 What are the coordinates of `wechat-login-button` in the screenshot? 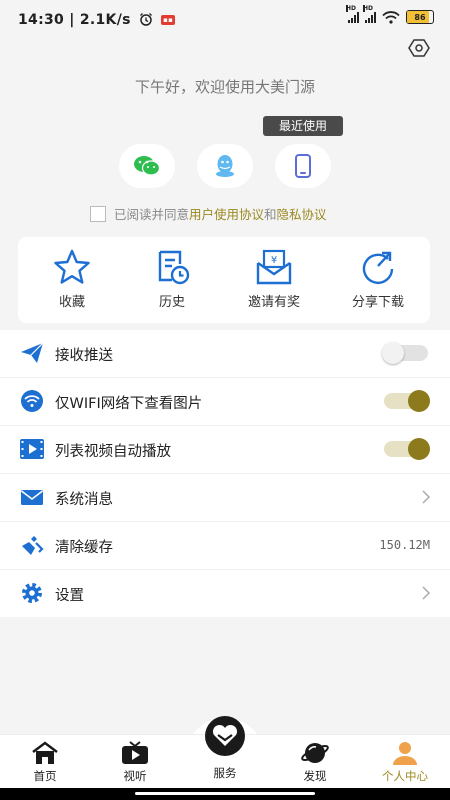 It's located at (147, 166).